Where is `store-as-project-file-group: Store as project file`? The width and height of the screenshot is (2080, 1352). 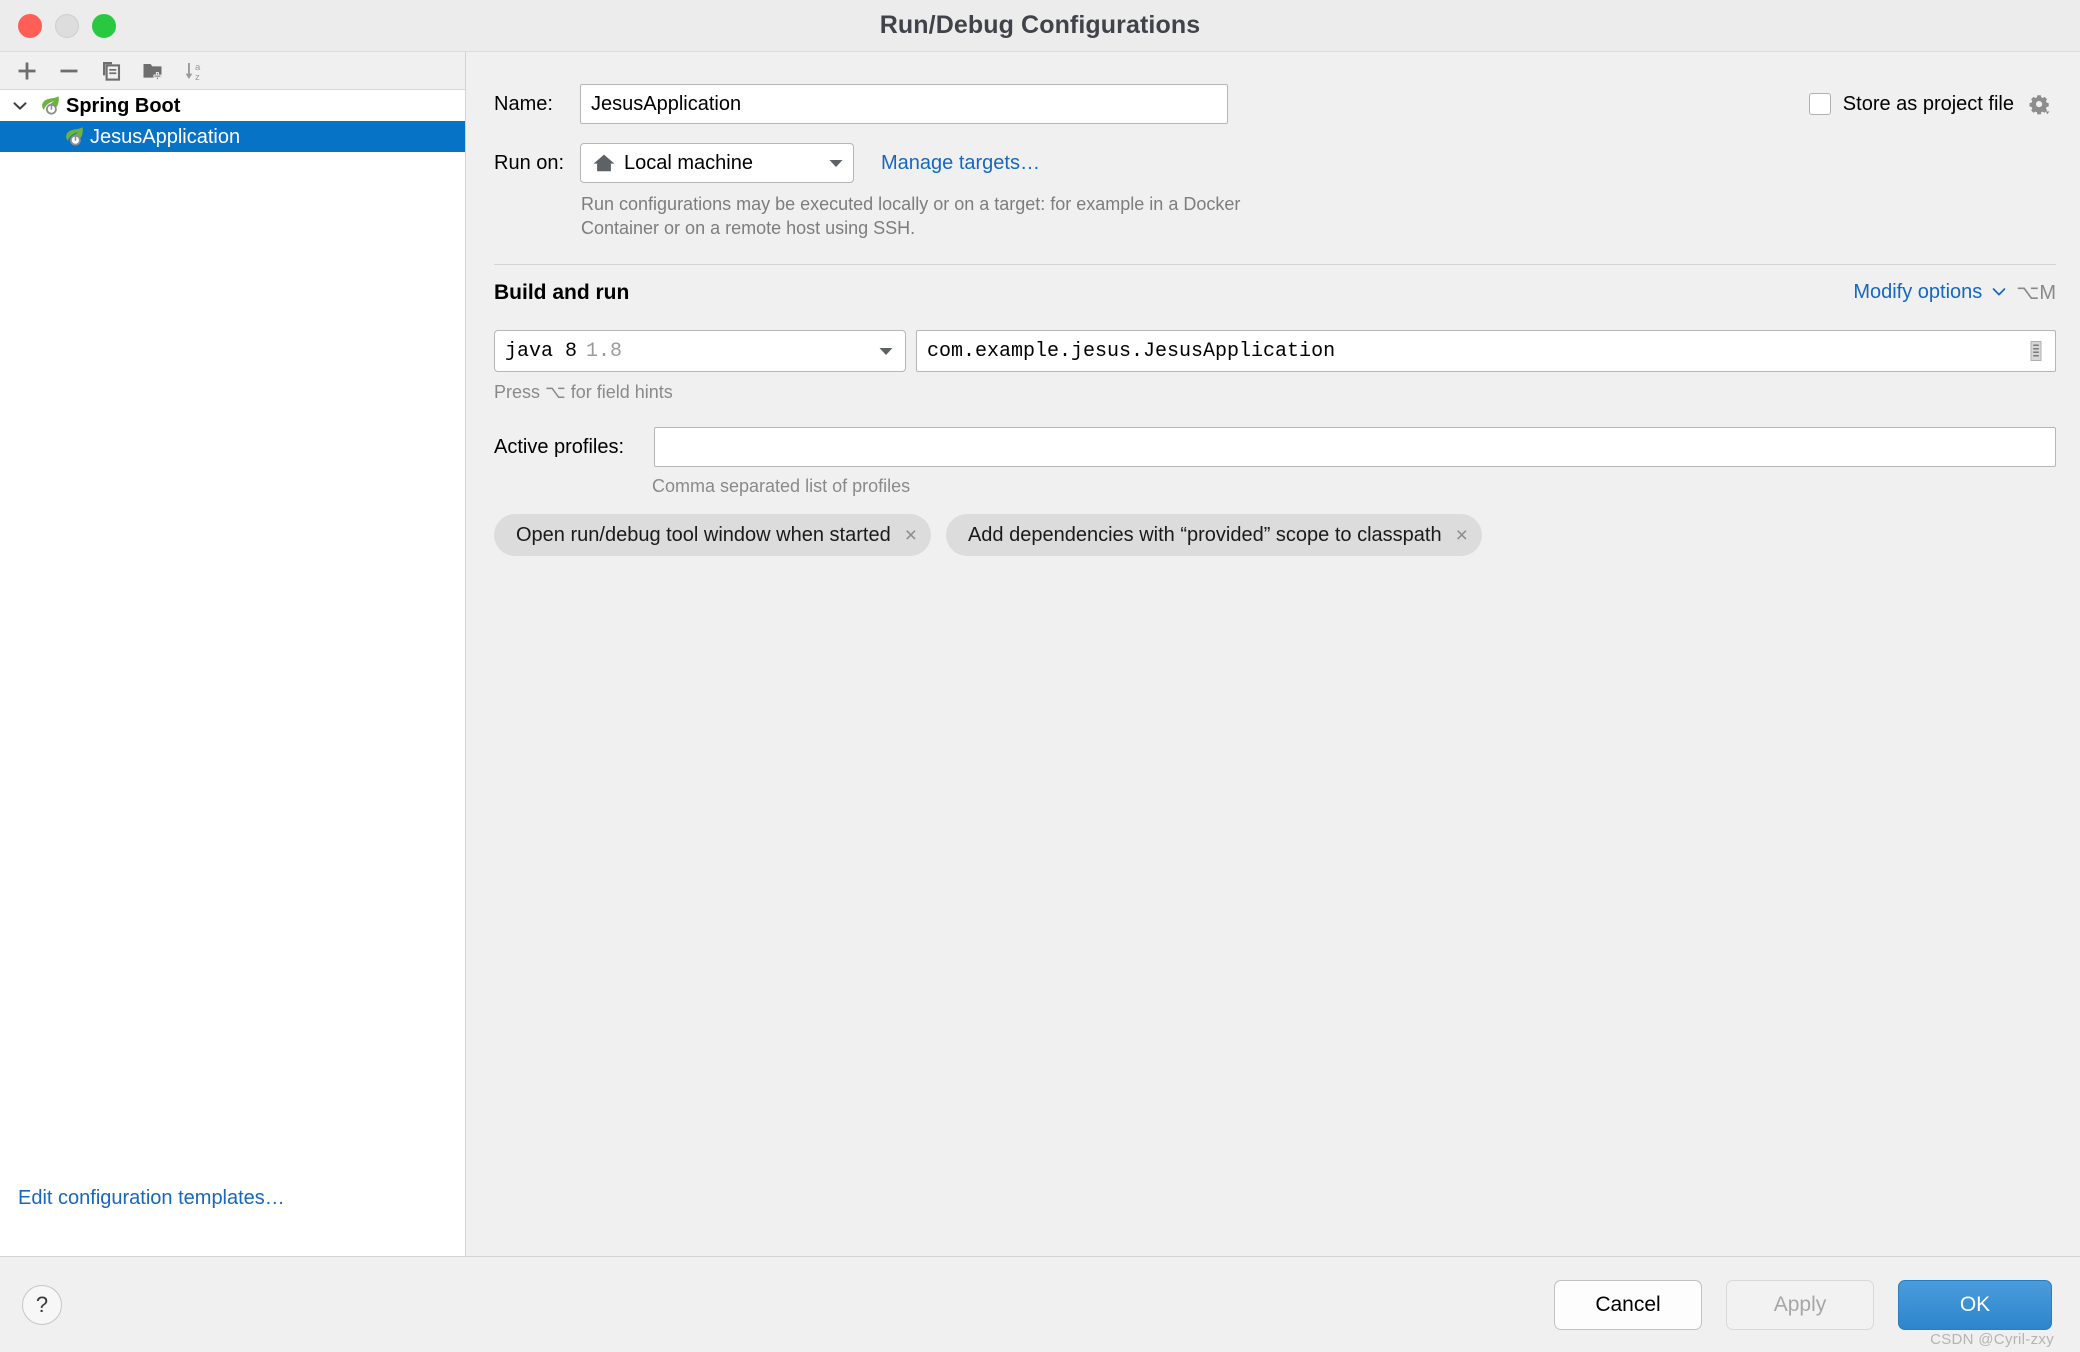
store-as-project-file-group: Store as project file is located at coordinates (1932, 104).